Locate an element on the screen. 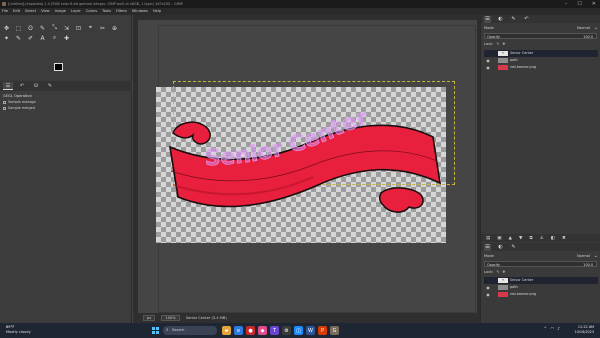 This screenshot has width=600, height=338. fg-bg-colors is located at coordinates (62, 70).